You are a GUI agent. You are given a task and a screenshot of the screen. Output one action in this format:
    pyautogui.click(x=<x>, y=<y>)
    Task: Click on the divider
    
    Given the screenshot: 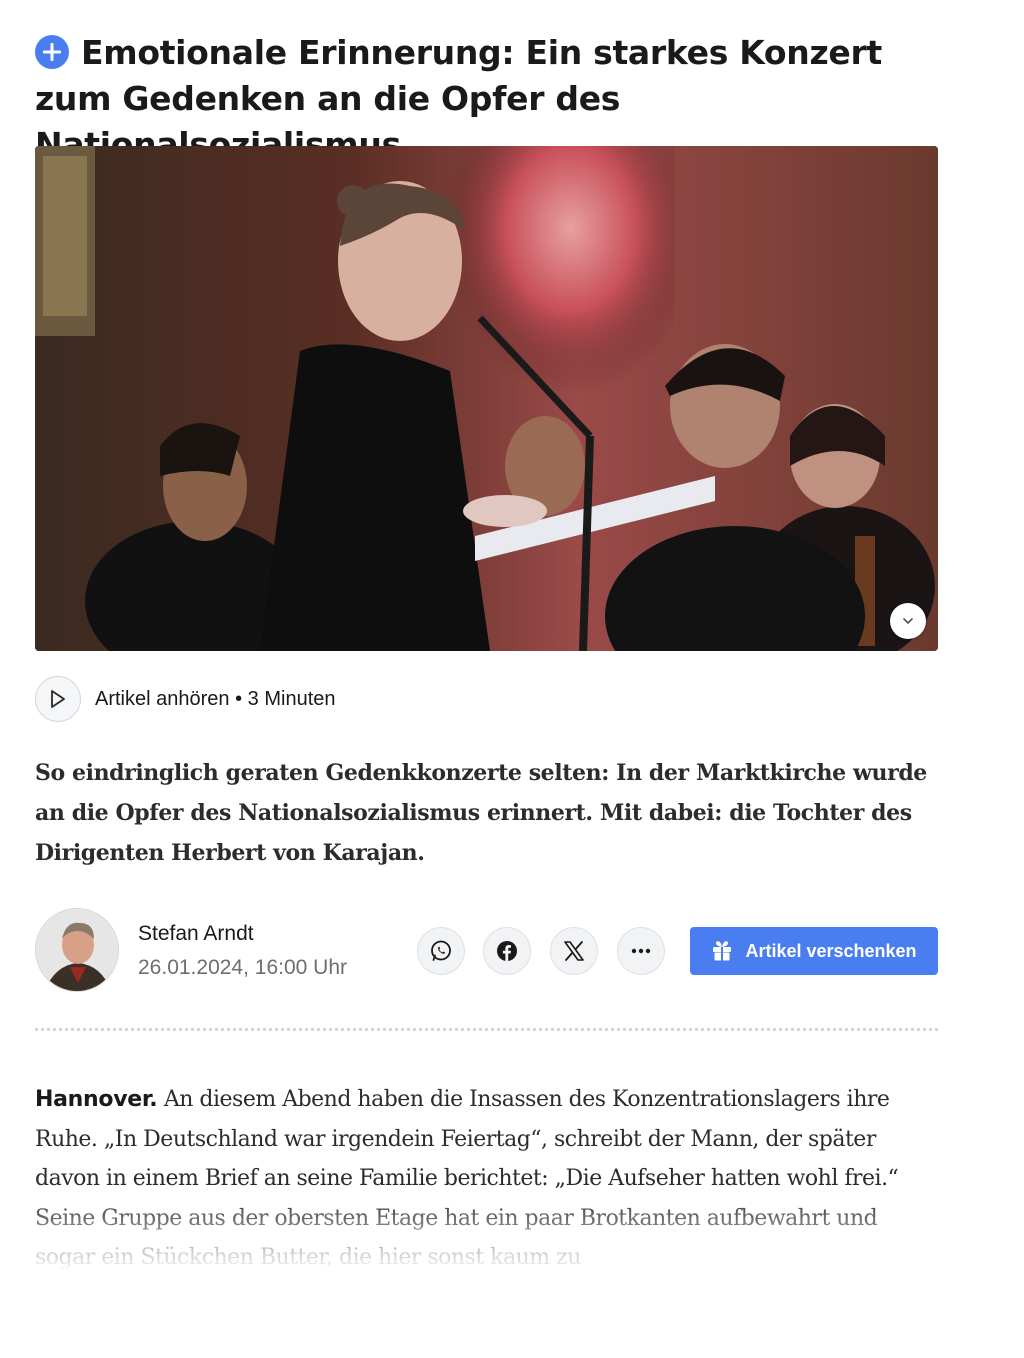 What is the action you would take?
    pyautogui.click(x=486, y=1029)
    